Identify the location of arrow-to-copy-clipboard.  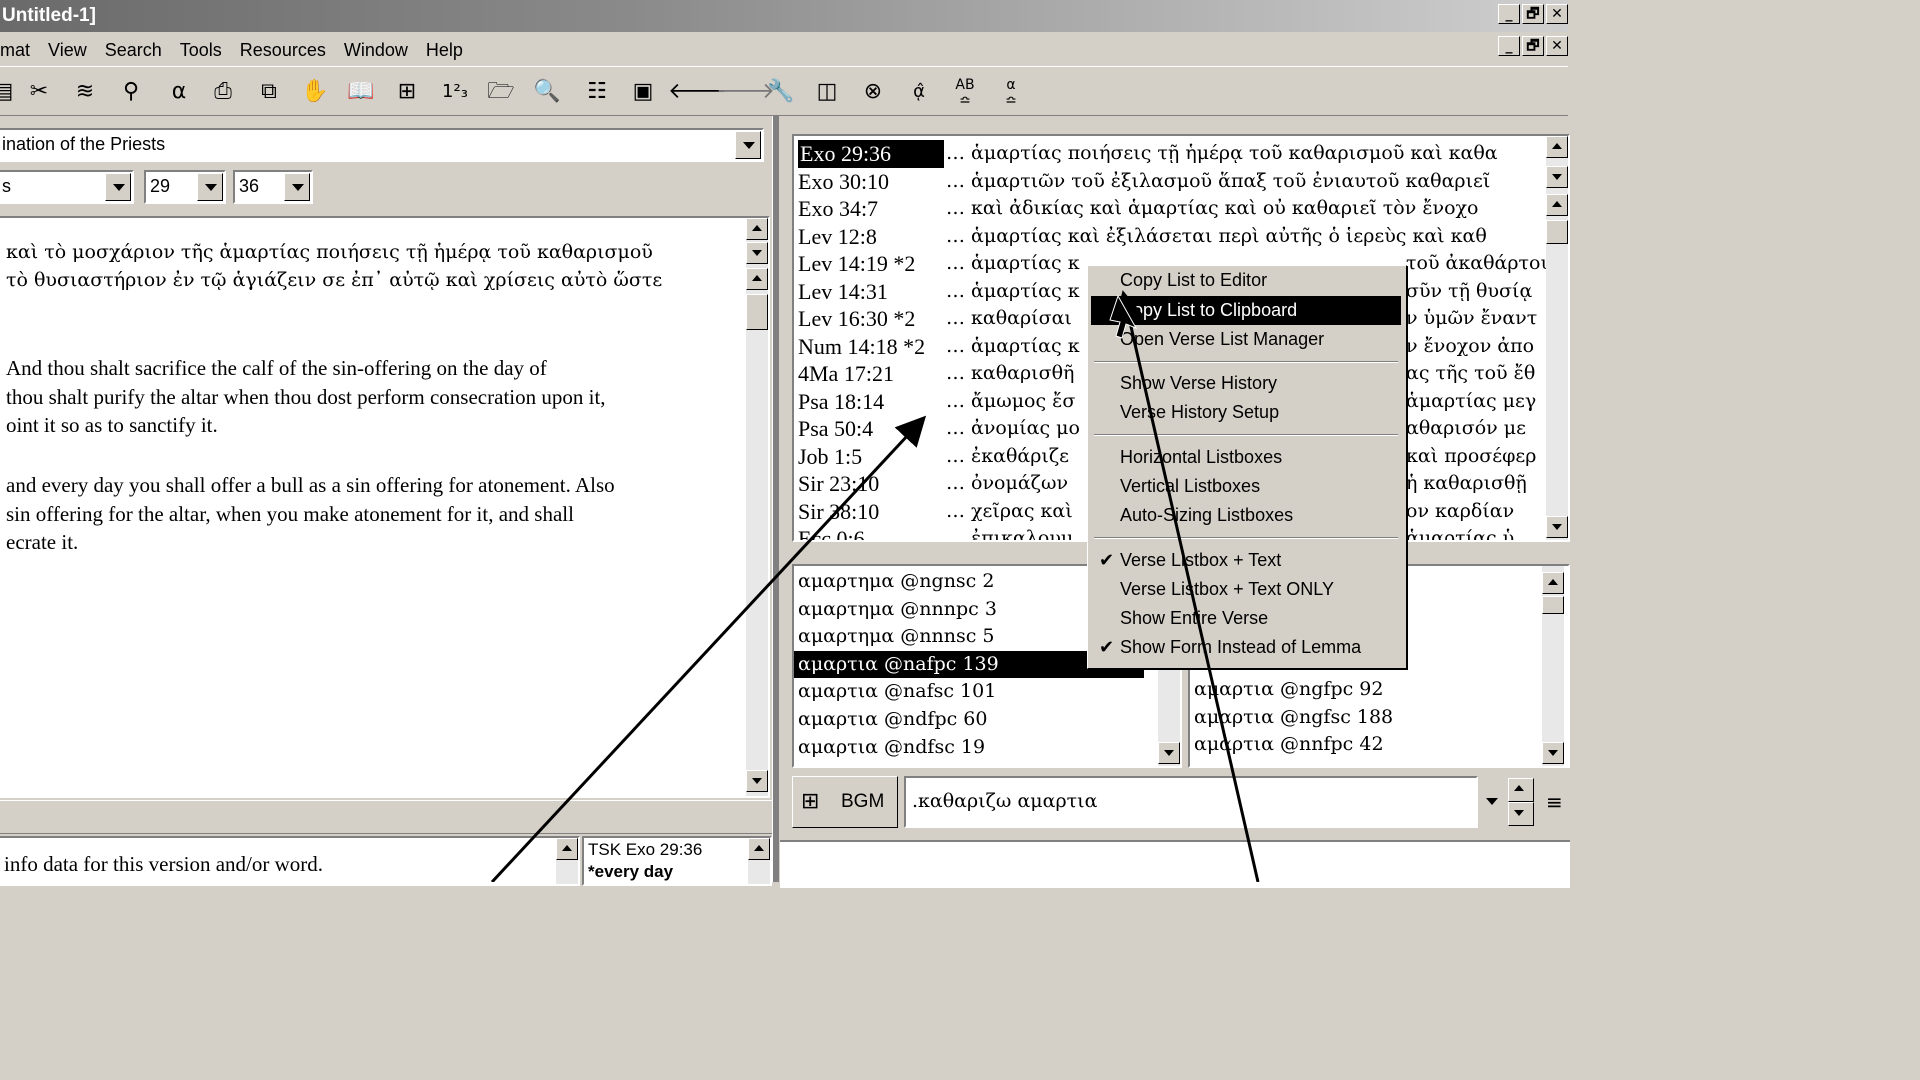
(1187, 586).